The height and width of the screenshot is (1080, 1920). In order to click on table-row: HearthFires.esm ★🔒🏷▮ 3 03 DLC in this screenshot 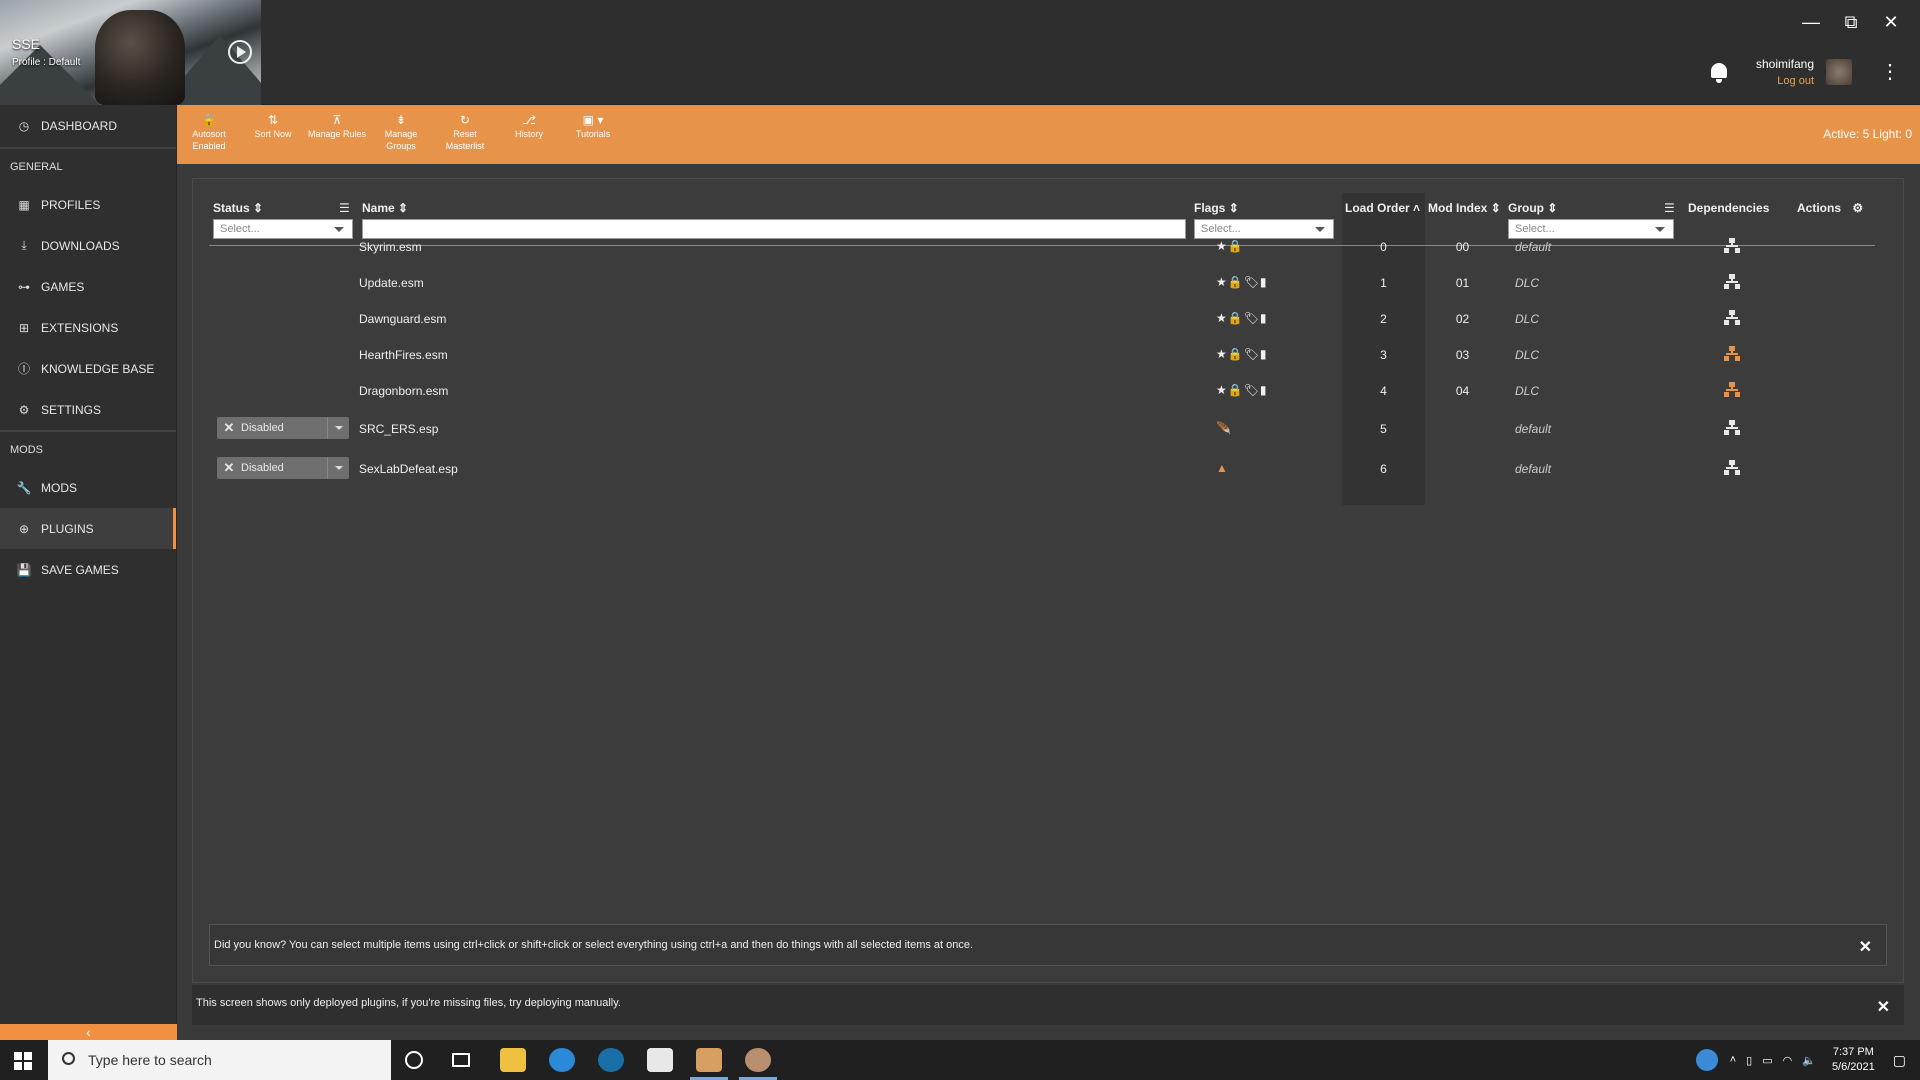, I will do `click(1042, 355)`.